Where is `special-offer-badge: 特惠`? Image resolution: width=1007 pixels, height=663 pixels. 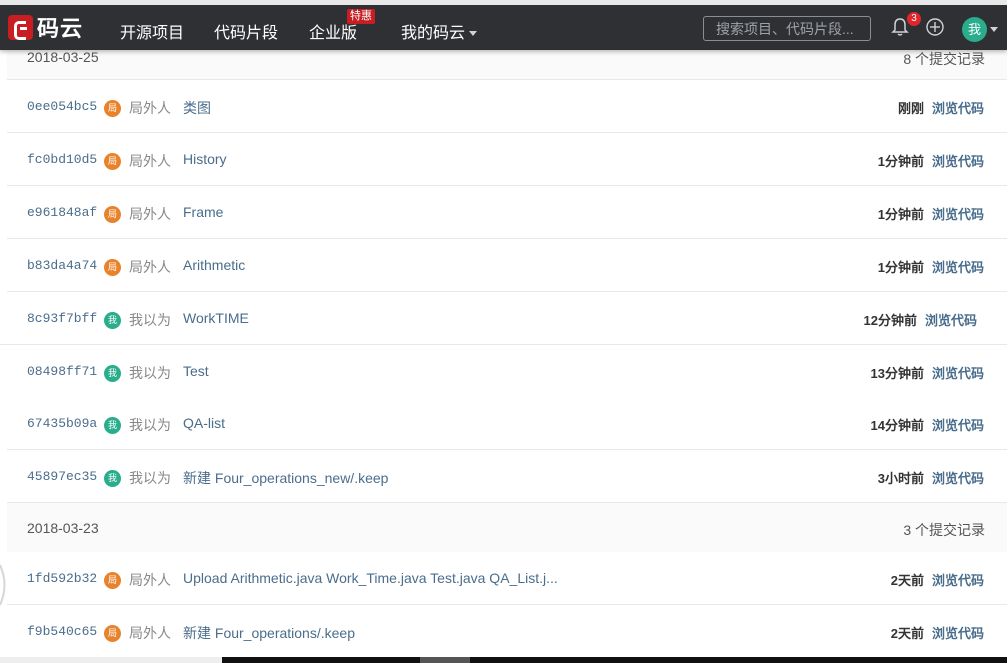
special-offer-badge: 特惠 is located at coordinates (361, 16).